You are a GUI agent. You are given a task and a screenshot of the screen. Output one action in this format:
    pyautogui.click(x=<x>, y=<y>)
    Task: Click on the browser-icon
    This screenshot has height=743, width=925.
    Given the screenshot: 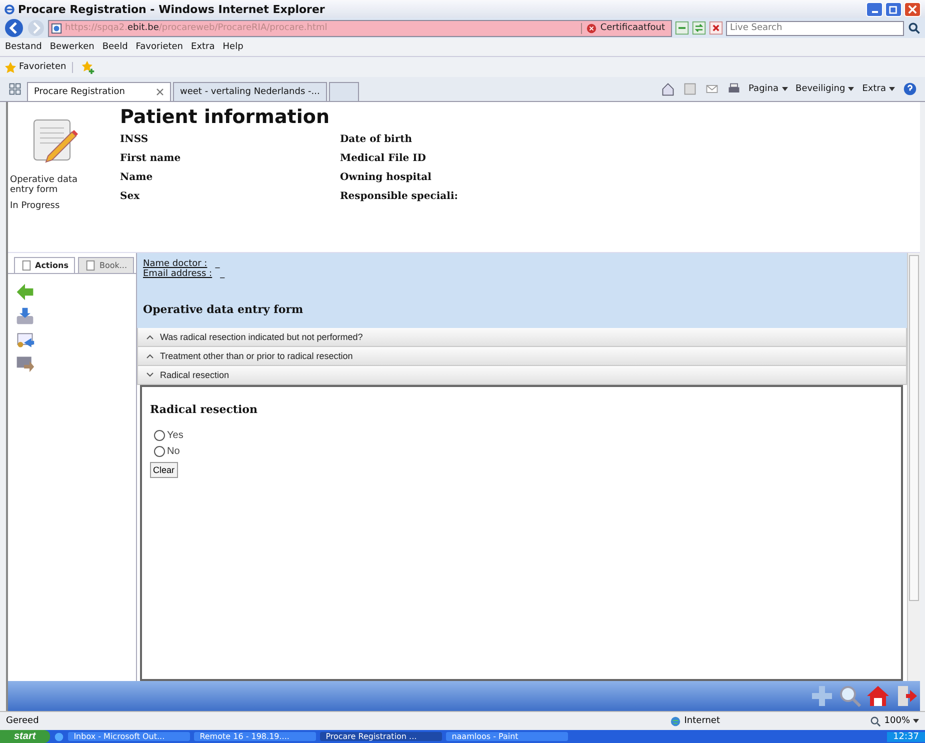 What is the action you would take?
    pyautogui.click(x=9, y=9)
    